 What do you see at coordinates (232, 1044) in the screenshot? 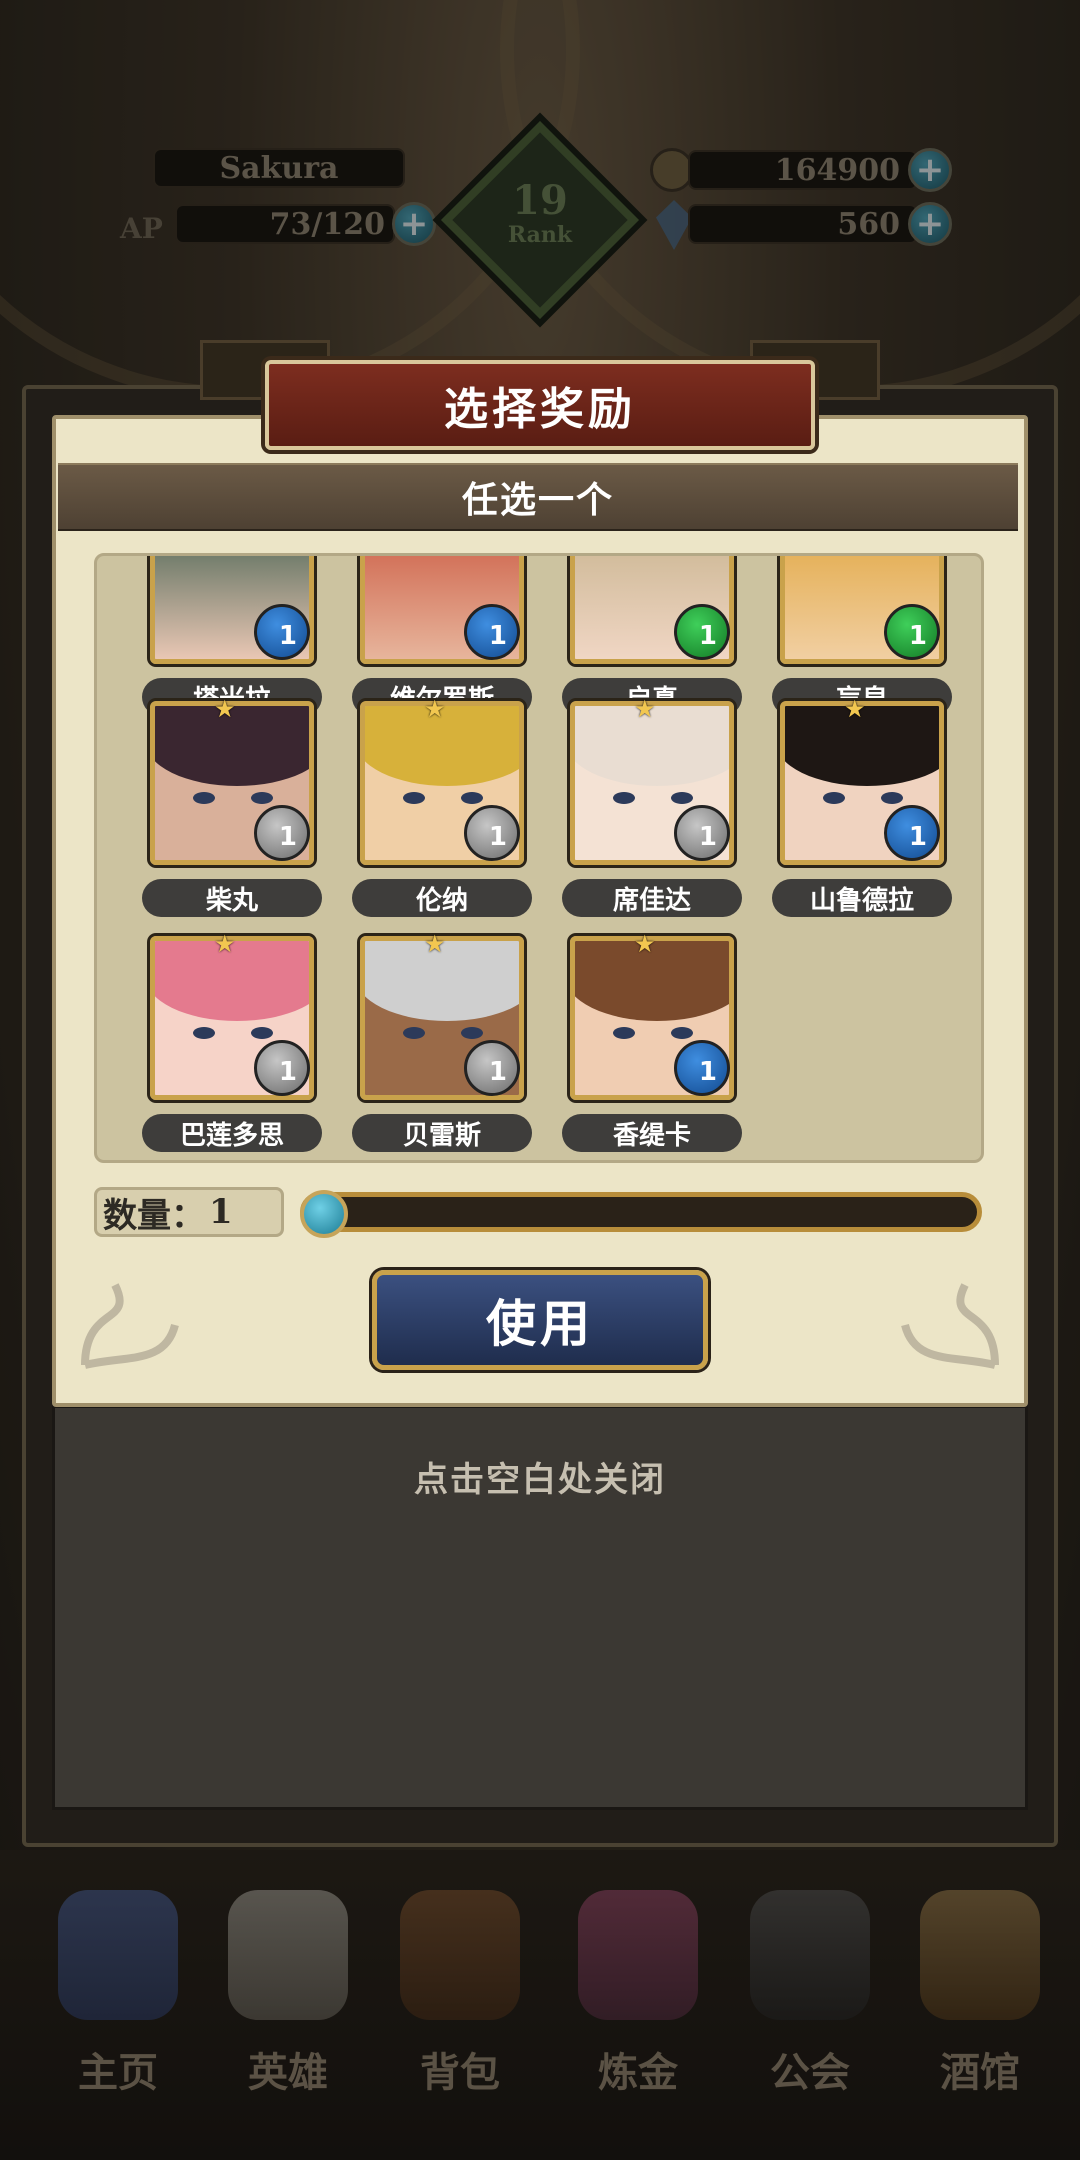
I see `hero-card: ★ 1 巴莲多思` at bounding box center [232, 1044].